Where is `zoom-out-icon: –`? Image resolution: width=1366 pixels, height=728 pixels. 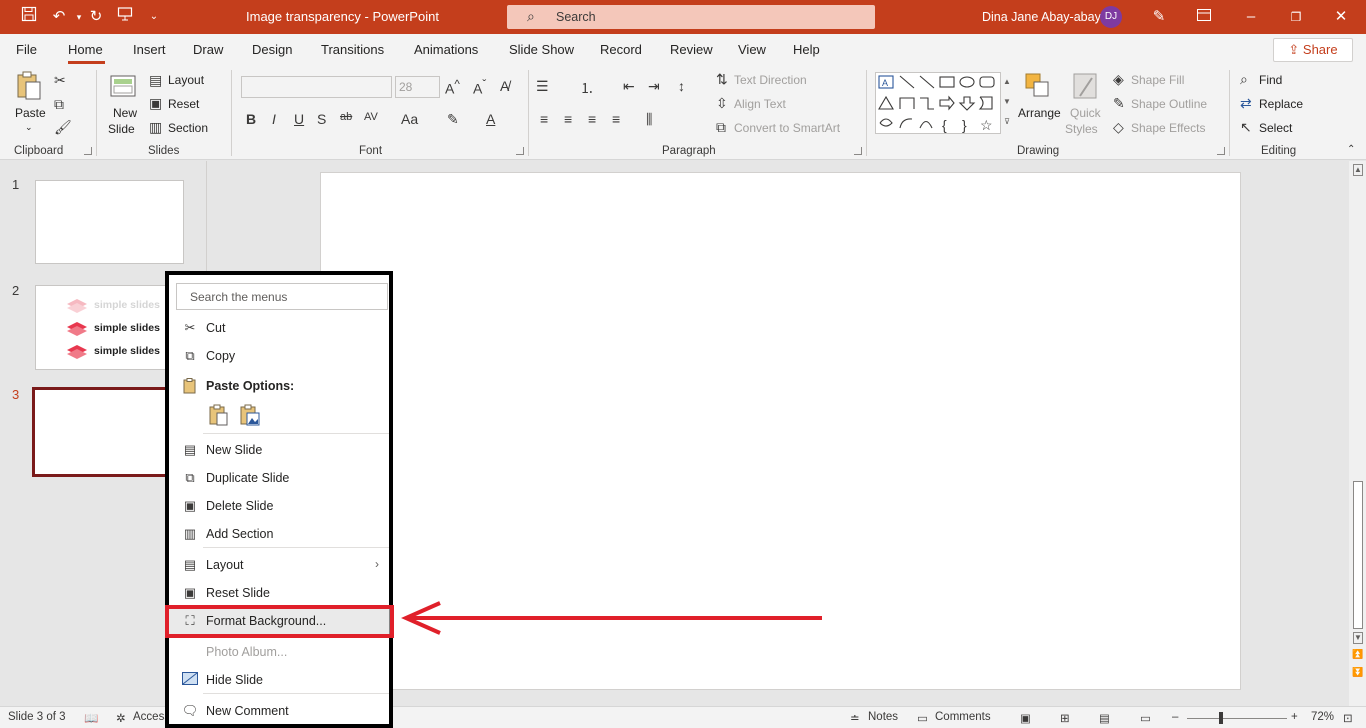
zoom-out-icon: – is located at coordinates (1175, 717).